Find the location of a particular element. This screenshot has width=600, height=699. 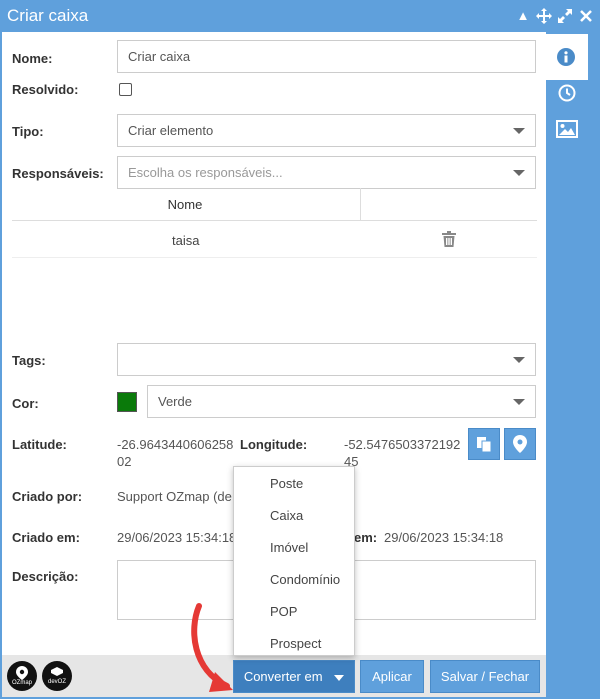

caret-down-icon is located at coordinates (339, 677).